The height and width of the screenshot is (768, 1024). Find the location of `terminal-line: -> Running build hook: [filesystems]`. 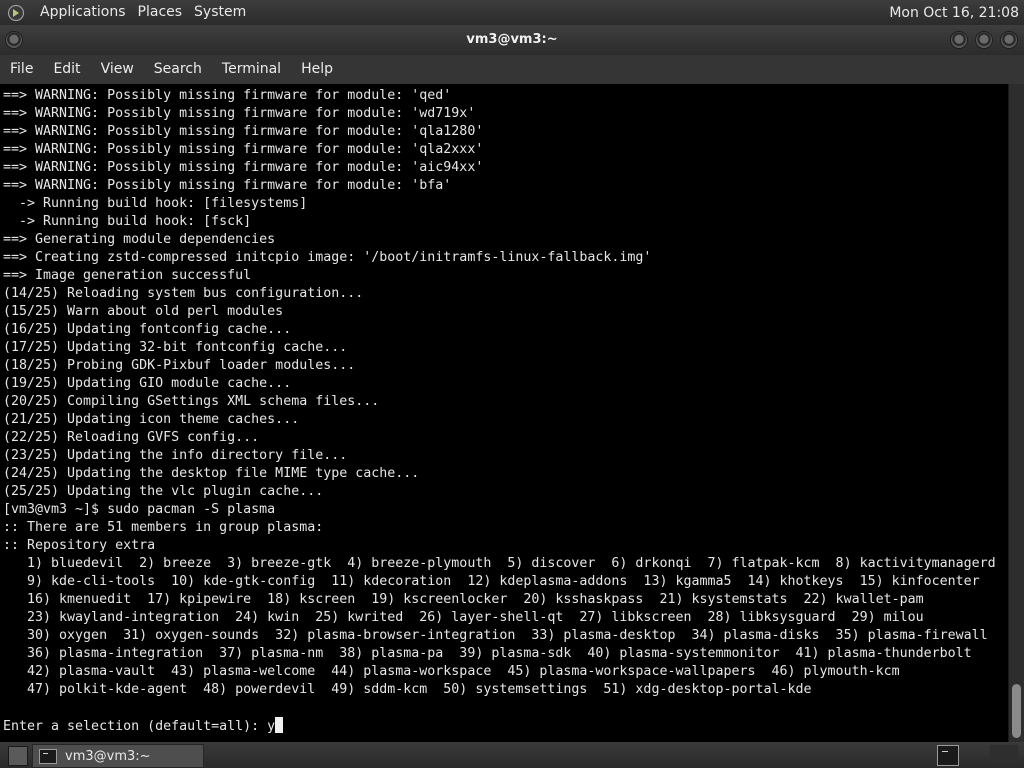

terminal-line: -> Running build hook: [filesystems] is located at coordinates (155, 203).